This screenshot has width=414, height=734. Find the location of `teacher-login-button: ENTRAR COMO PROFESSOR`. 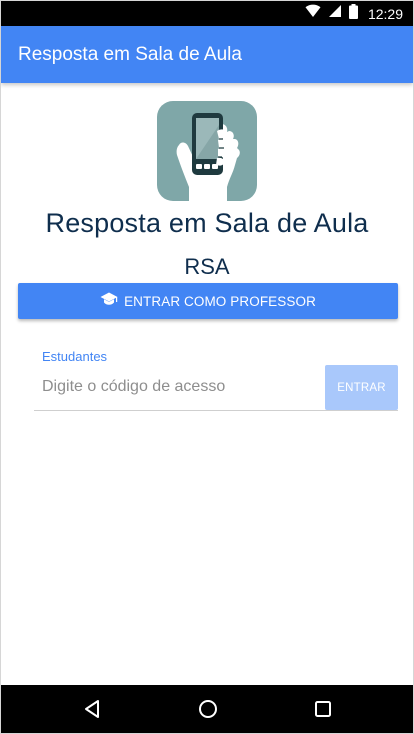

teacher-login-button: ENTRAR COMO PROFESSOR is located at coordinates (208, 301).